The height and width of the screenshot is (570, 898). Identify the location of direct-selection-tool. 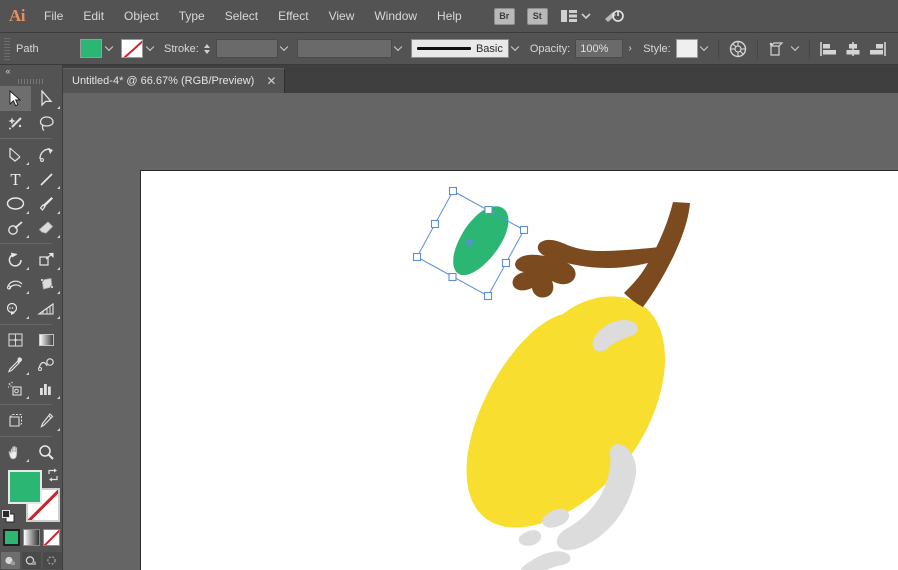
(46, 98).